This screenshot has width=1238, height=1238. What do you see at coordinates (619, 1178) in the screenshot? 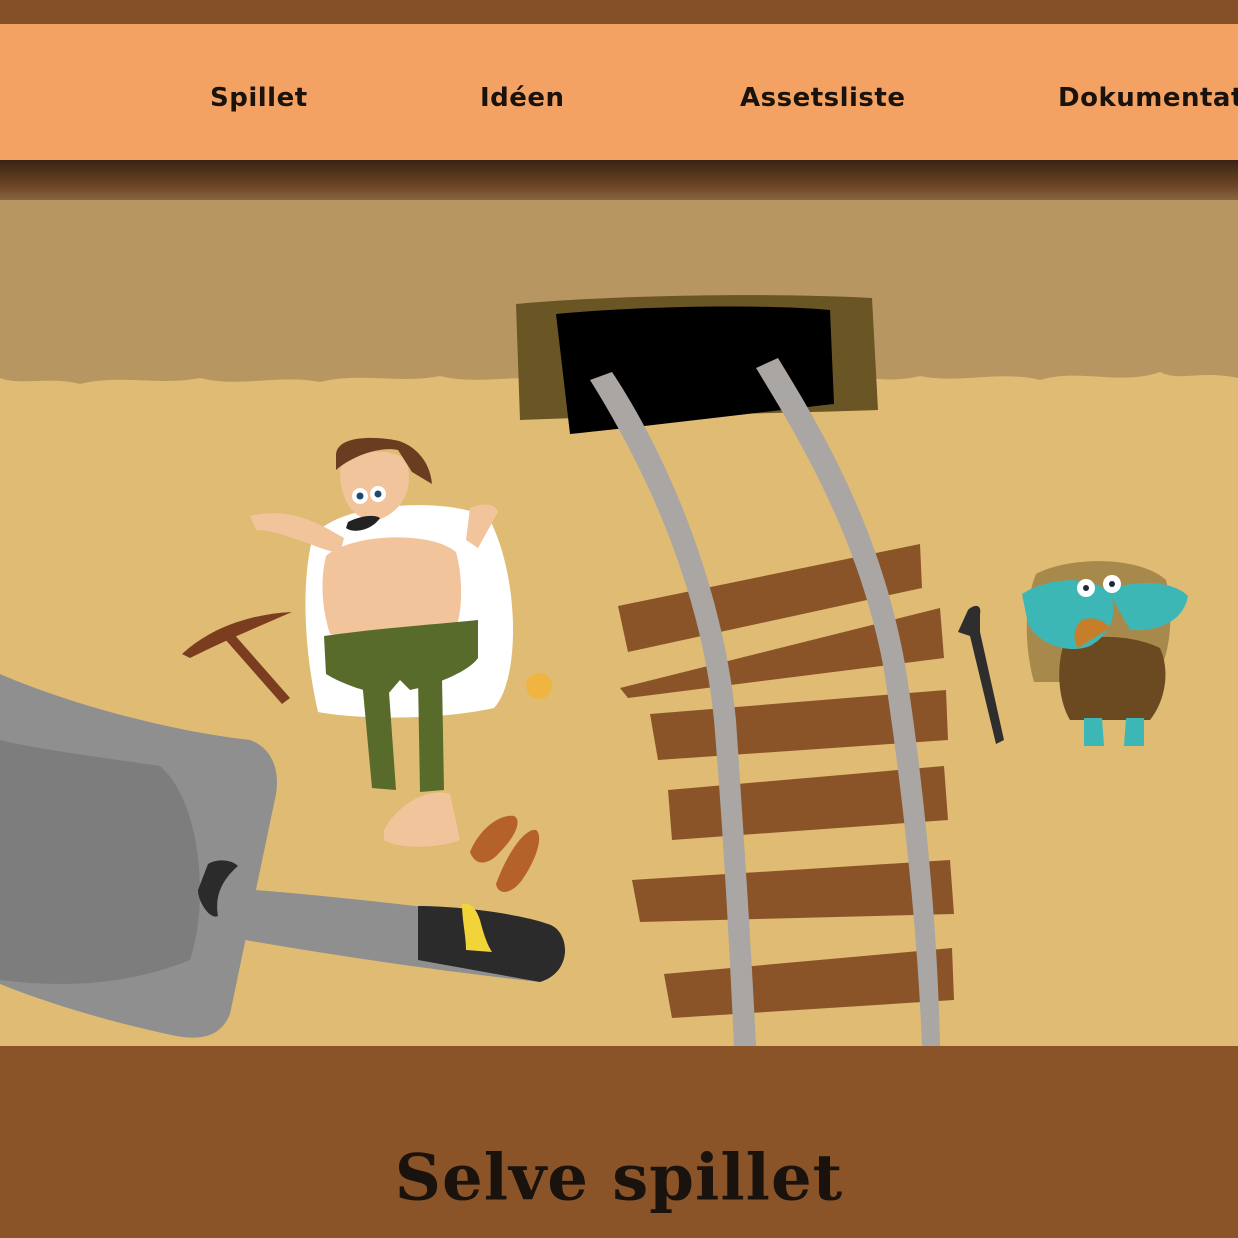
I see `section-title: Selve spillet` at bounding box center [619, 1178].